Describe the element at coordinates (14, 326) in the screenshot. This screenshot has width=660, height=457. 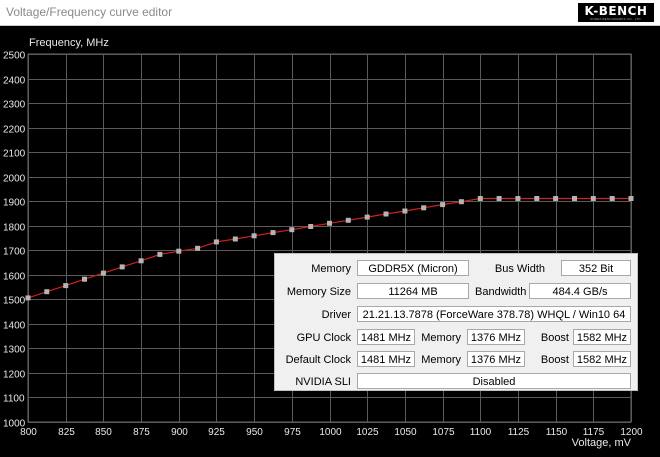
I see `y-tick-label: 1400` at that location.